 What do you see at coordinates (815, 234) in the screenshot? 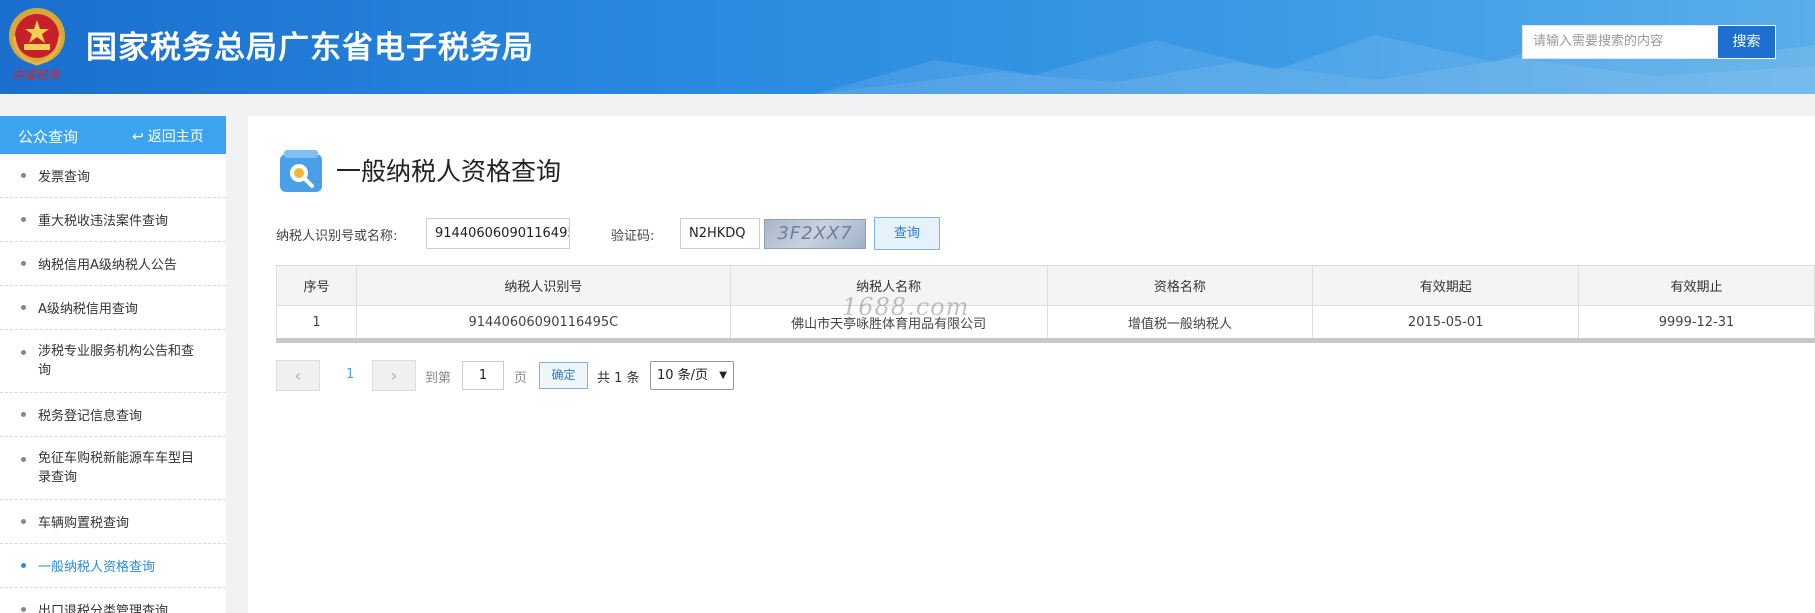
I see `captcha-image: 3F2XX7` at bounding box center [815, 234].